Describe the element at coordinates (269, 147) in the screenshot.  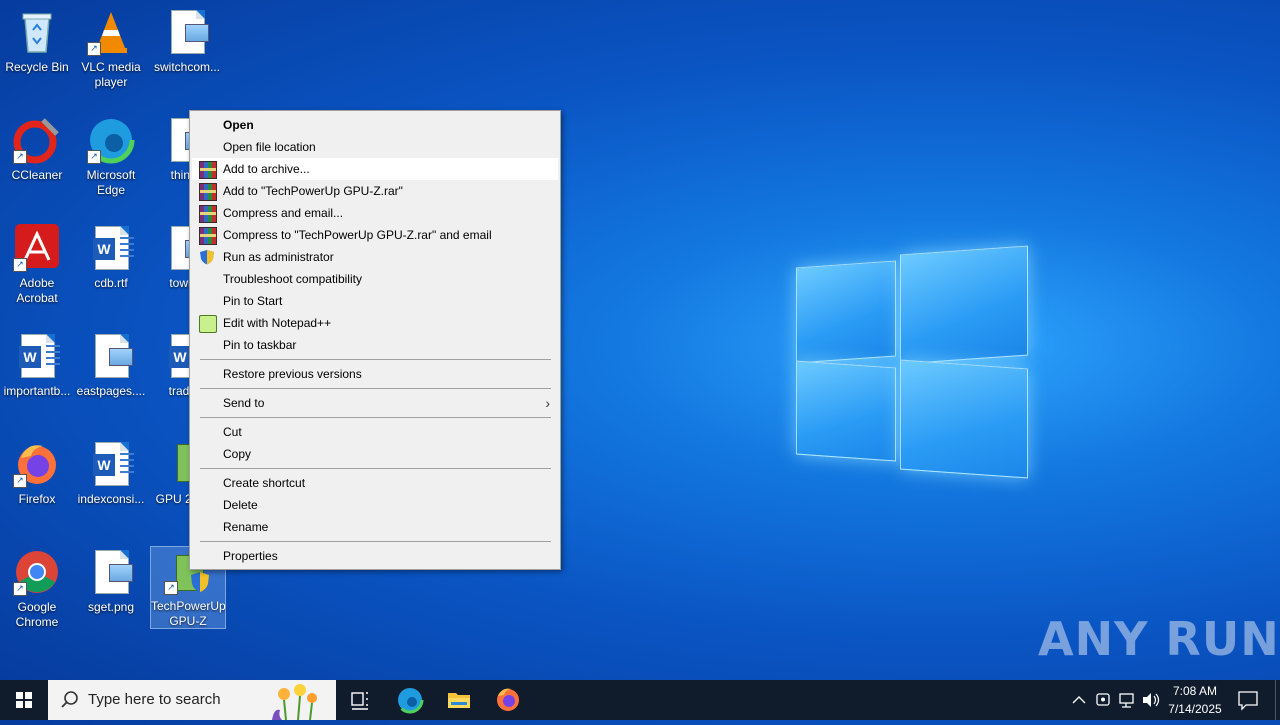
I see `menu-item-label: Open file location` at that location.